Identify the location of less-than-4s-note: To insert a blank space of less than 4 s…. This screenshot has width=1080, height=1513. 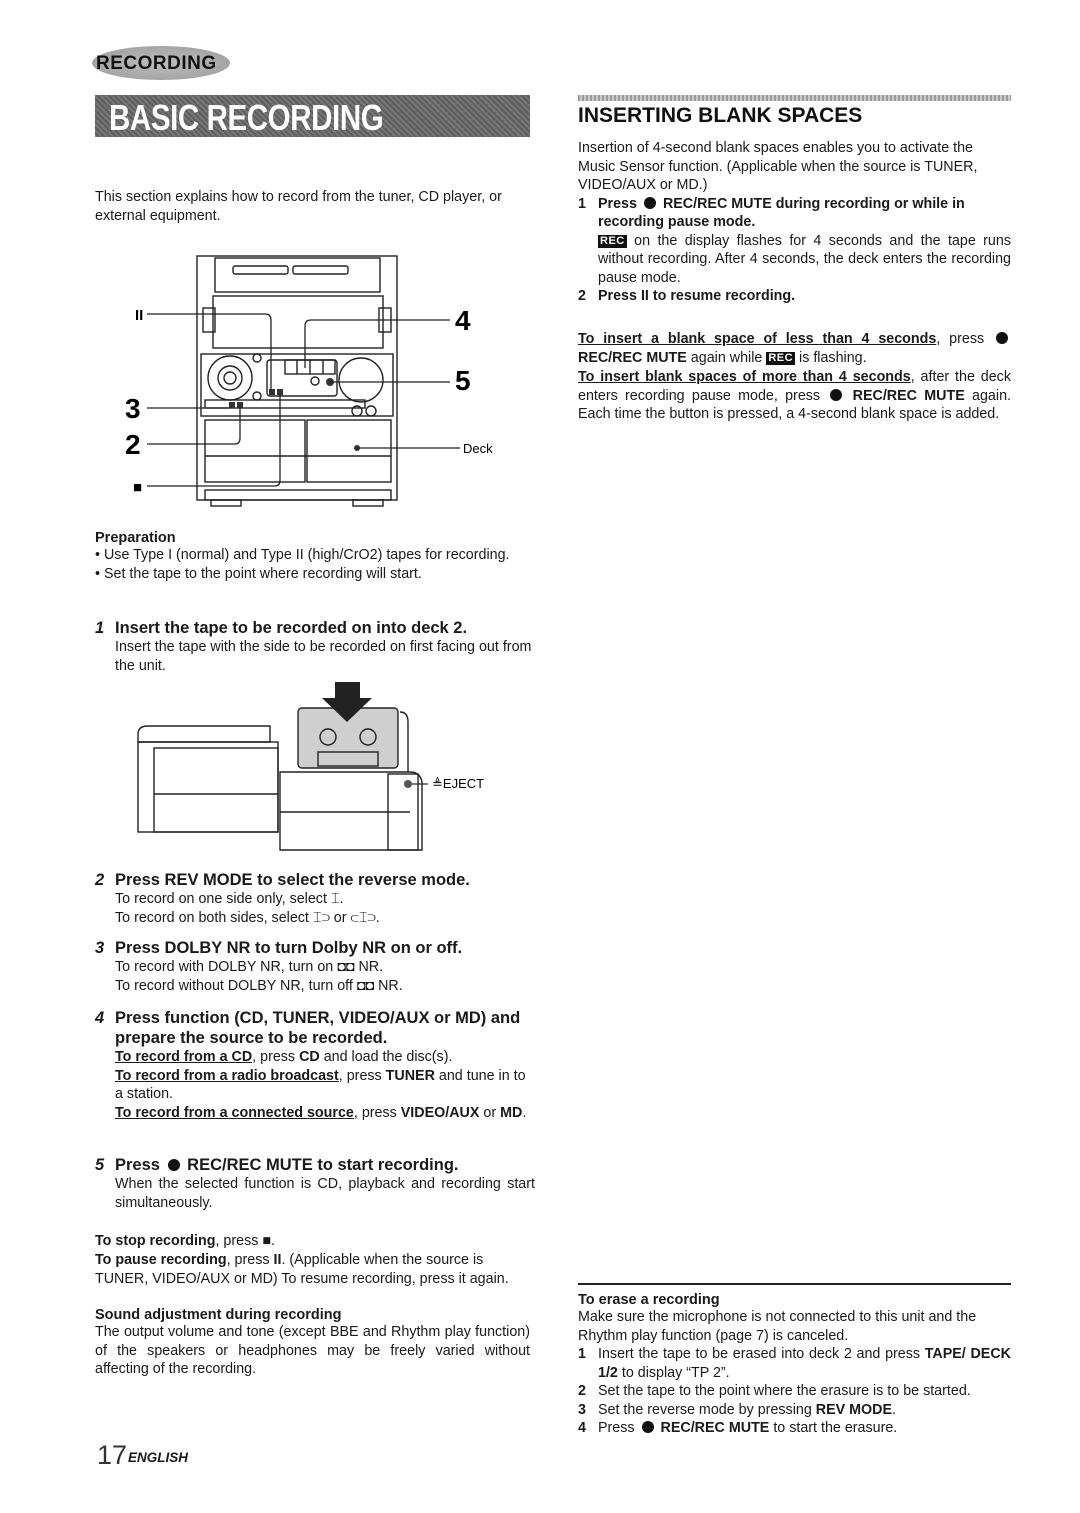
(794, 348).